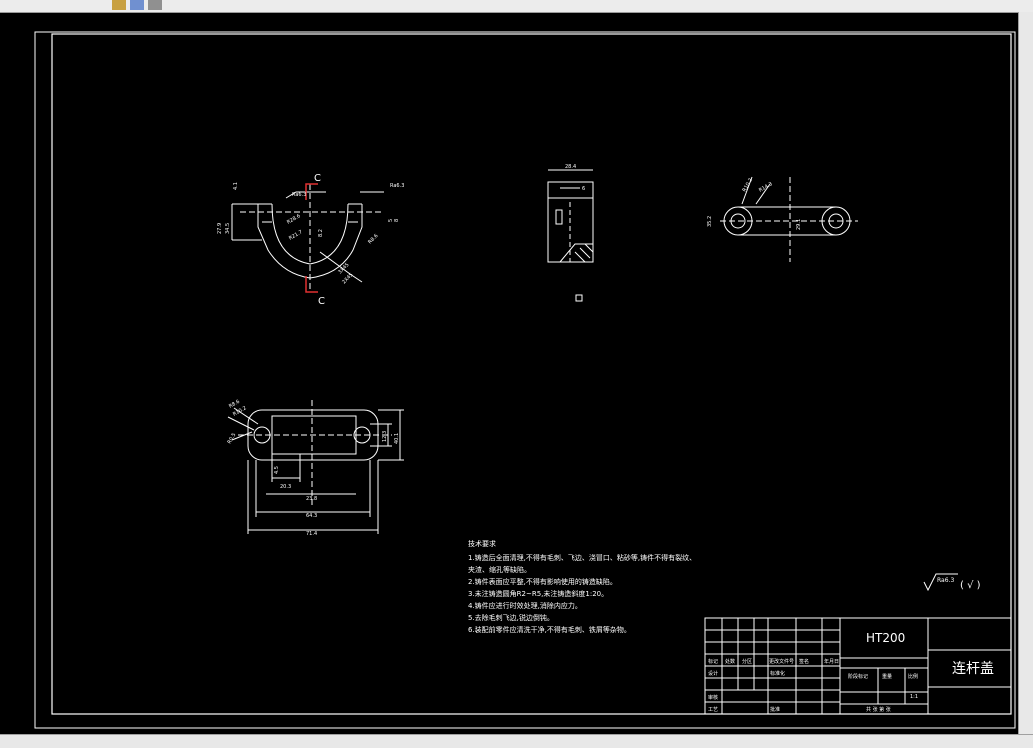 This screenshot has height=748, width=1033. I want to click on tb-label-5: 签名, so click(804, 661).